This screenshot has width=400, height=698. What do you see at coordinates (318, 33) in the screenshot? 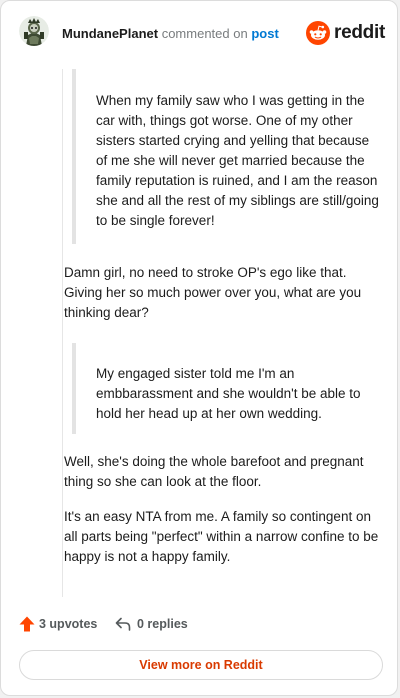
I see `reddit-logo-icon` at bounding box center [318, 33].